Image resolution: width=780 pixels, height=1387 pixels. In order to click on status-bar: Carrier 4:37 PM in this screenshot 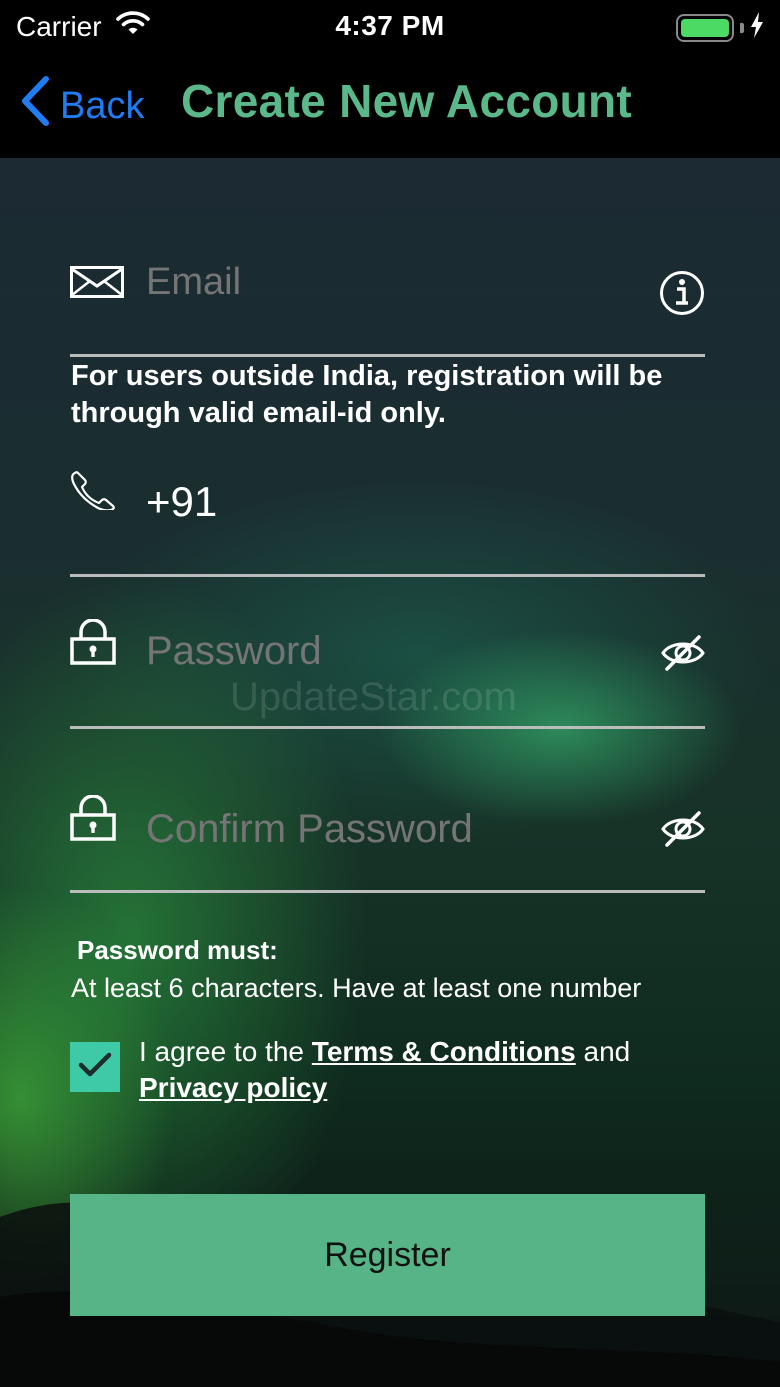, I will do `click(390, 27)`.